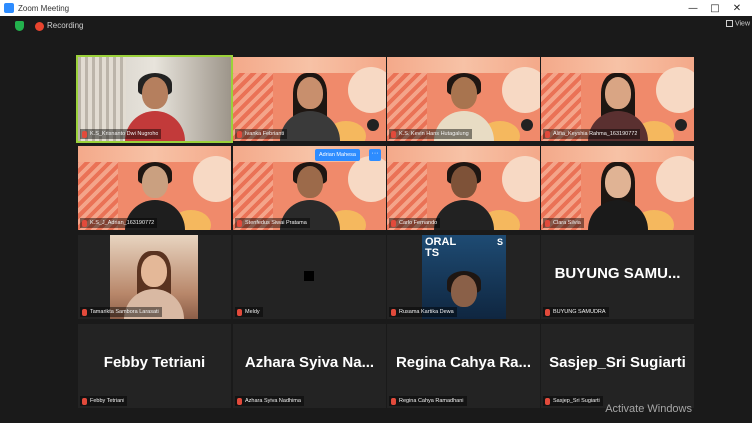 This screenshot has height=423, width=752. Describe the element at coordinates (124, 134) in the screenshot. I see `participant-name: K.S_Krisnanto Dwi Nugroho` at that location.